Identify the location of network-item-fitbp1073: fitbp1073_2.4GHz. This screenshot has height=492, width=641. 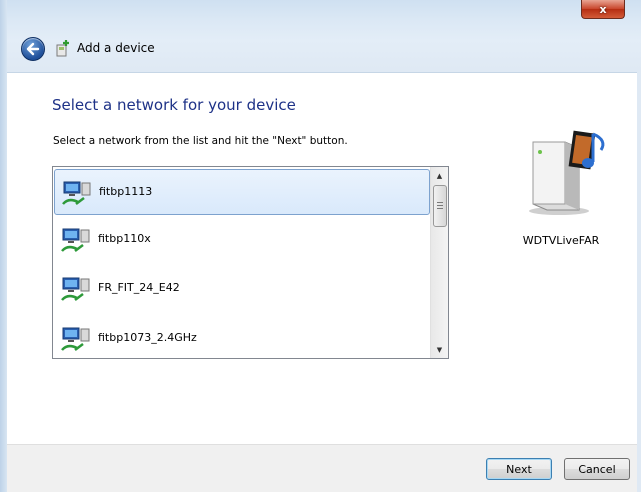
(242, 337).